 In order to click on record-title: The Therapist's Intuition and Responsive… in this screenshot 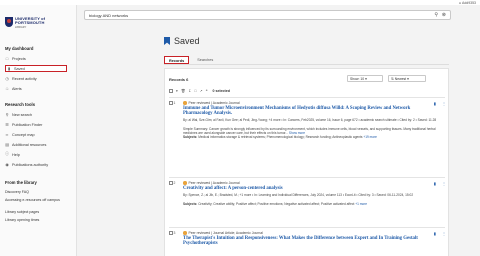, I will do `click(309, 241)`.